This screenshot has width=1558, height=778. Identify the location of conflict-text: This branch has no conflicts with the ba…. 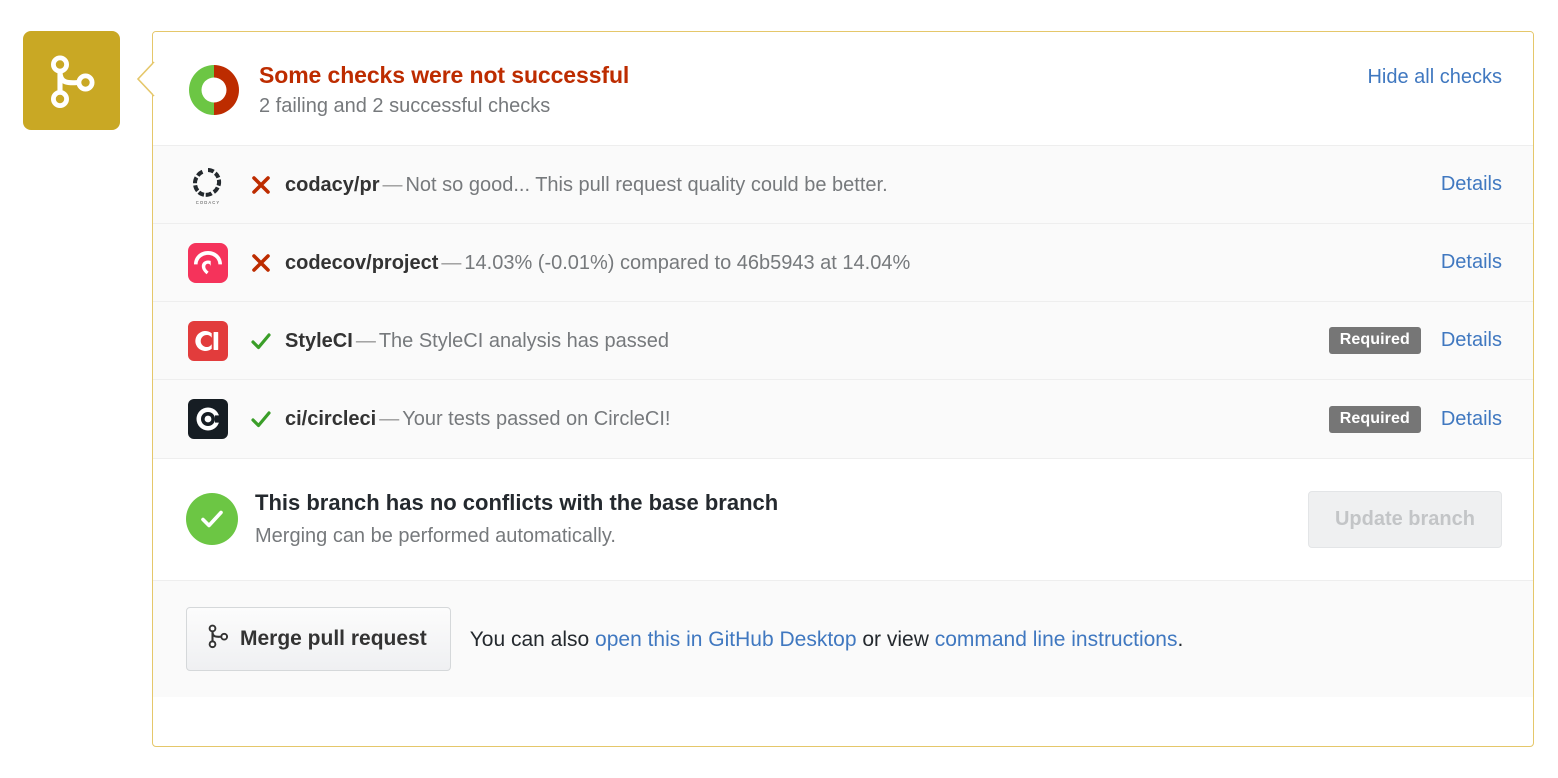
(781, 519).